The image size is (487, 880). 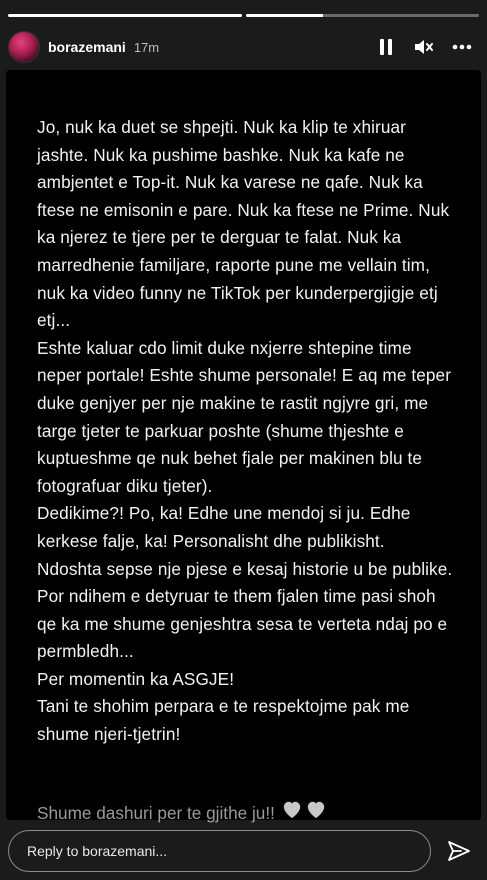 I want to click on header-actions, so click(x=427, y=47).